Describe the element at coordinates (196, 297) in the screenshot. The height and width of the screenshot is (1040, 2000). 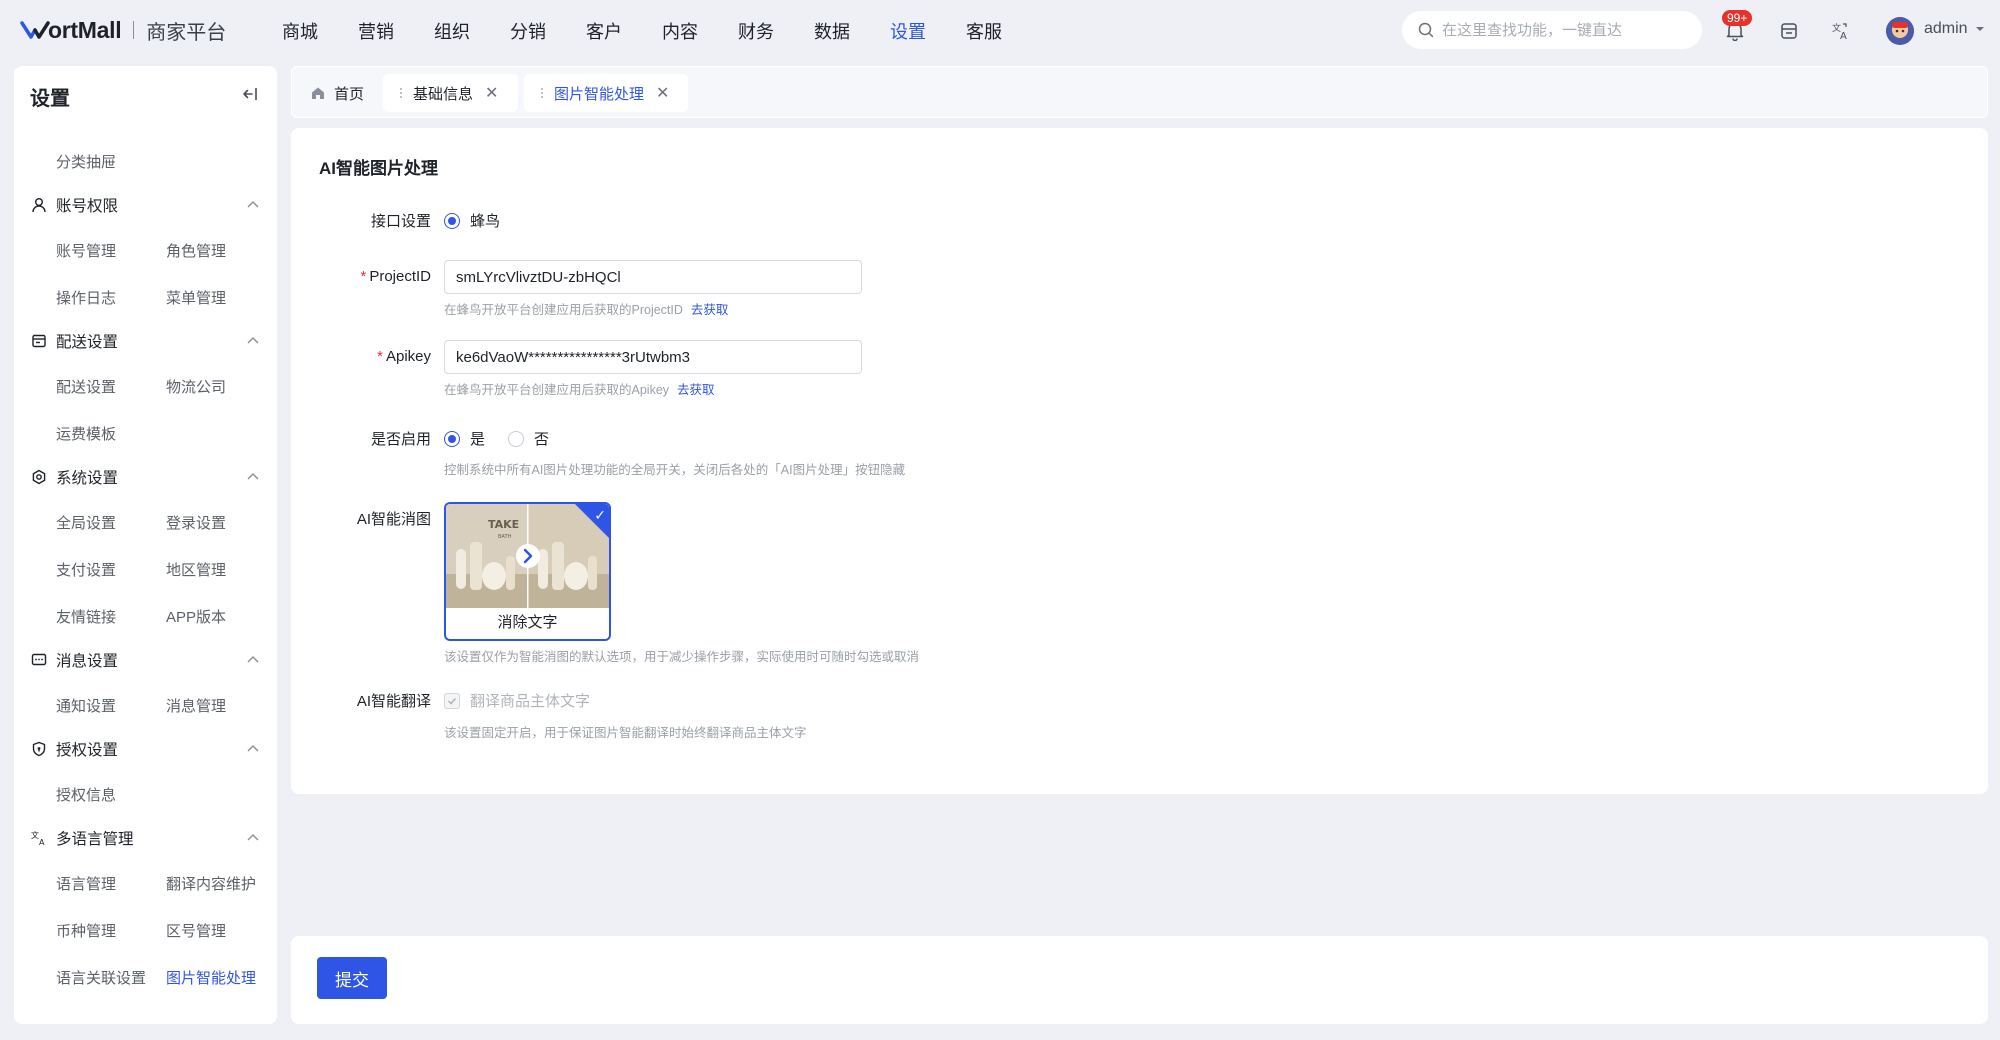
I see `sidebar-item-menu-manage: 菜单管理` at that location.